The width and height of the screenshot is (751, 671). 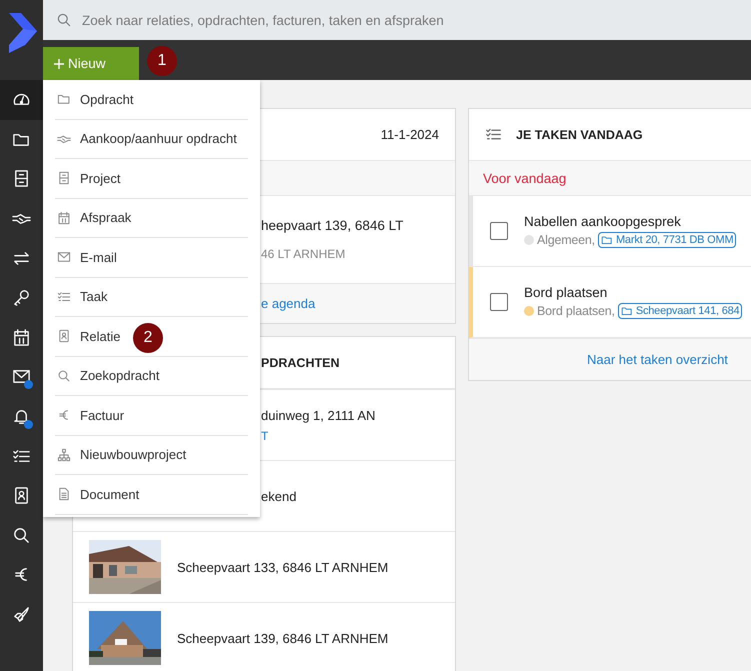 What do you see at coordinates (21, 33) in the screenshot?
I see `logo-icon` at bounding box center [21, 33].